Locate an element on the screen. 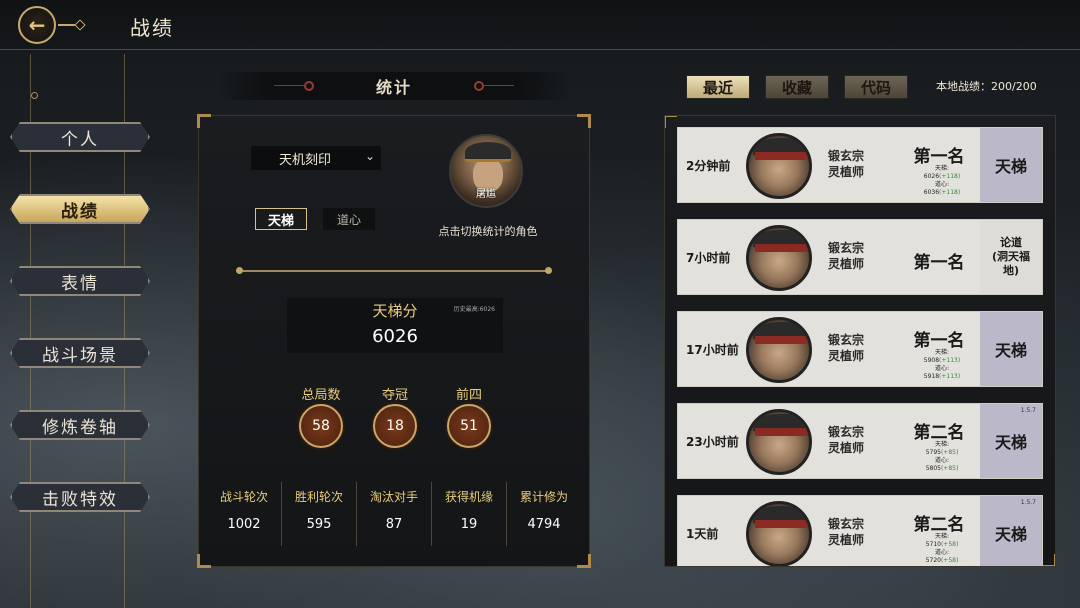 The image size is (1080, 608). ladder-delta: (+58) is located at coordinates (949, 544).